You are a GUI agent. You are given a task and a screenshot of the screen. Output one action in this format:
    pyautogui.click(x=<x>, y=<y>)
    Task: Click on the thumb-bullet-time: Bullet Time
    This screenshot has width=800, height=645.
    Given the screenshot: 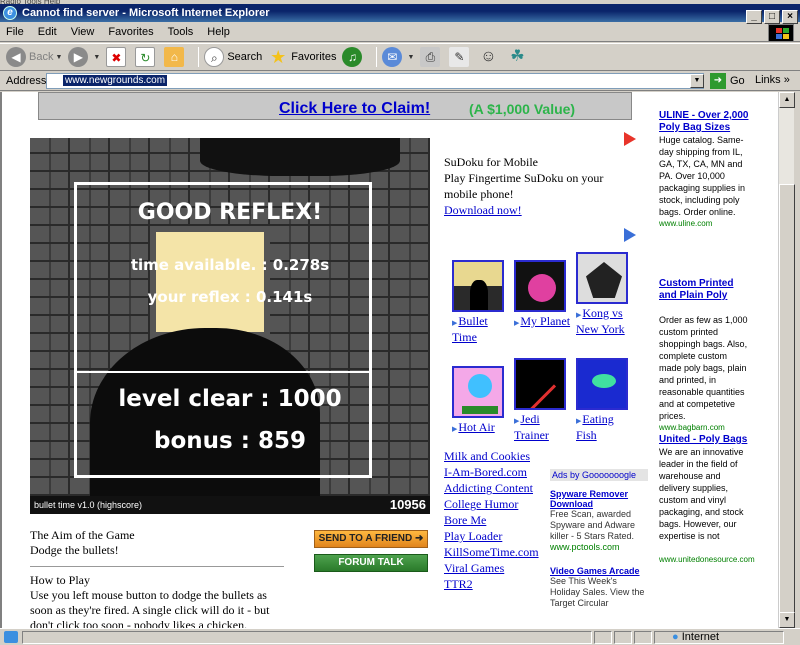 What is the action you would take?
    pyautogui.click(x=482, y=302)
    